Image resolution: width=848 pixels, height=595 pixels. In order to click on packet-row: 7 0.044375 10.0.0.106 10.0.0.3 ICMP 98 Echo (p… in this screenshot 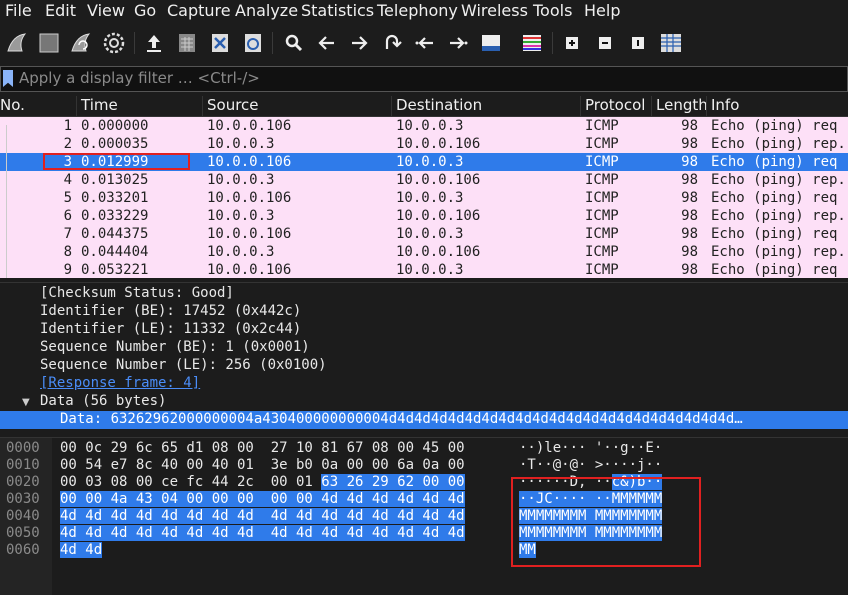, I will do `click(424, 234)`.